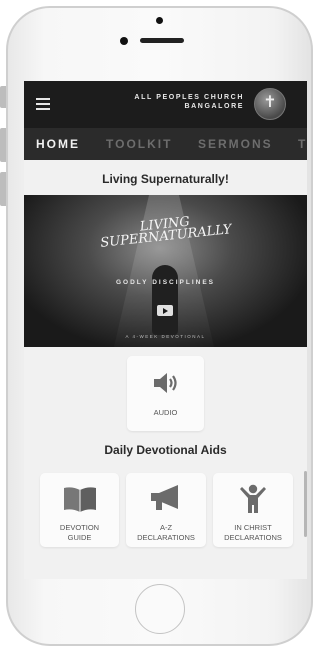 The image size is (321, 654). Describe the element at coordinates (253, 537) in the screenshot. I see `in-christ-declarations-label-2: DECLARATIONS` at that location.